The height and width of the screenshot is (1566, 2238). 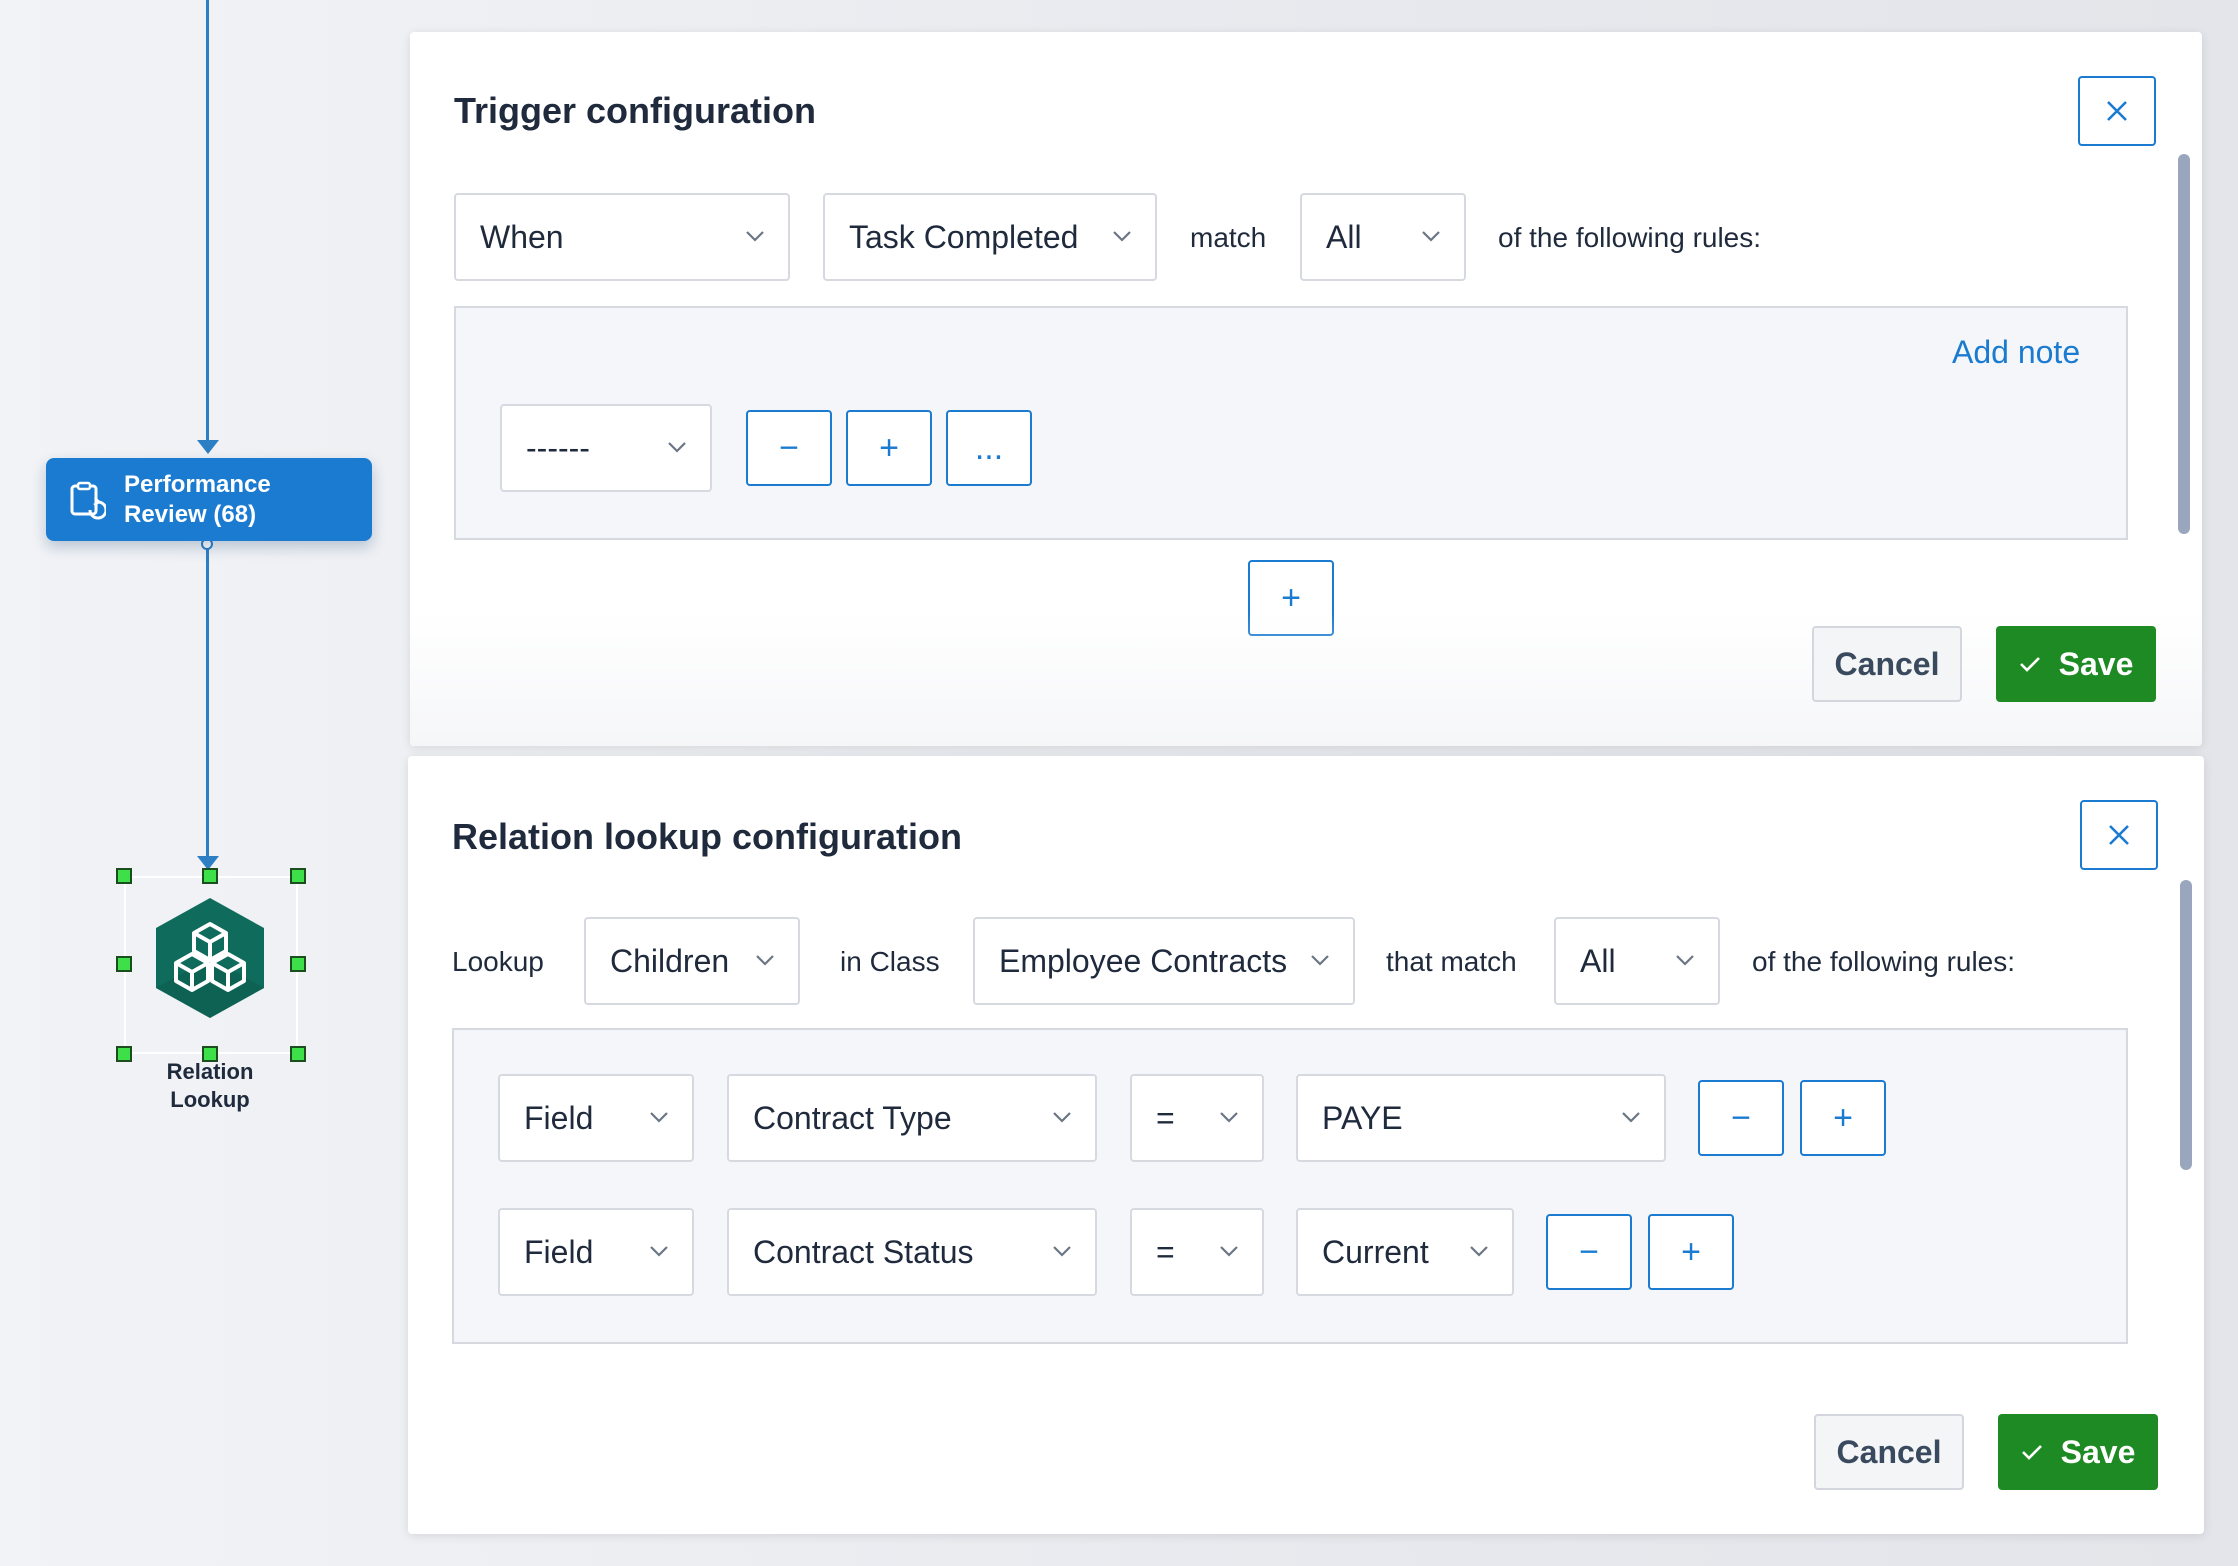 What do you see at coordinates (1589, 1252) in the screenshot?
I see `rule-2-remove-button: −` at bounding box center [1589, 1252].